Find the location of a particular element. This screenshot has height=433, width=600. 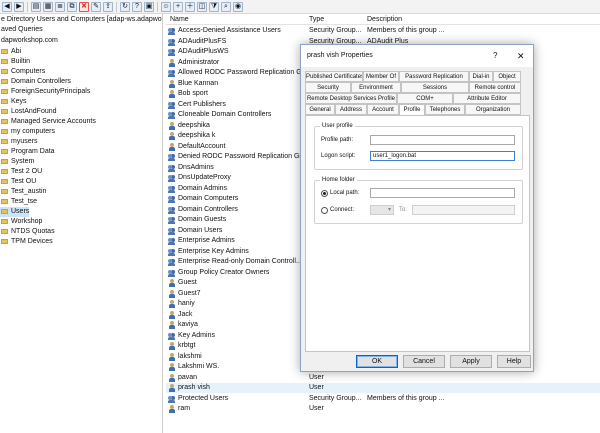

tree-item-label: Keys is located at coordinates (19, 101).